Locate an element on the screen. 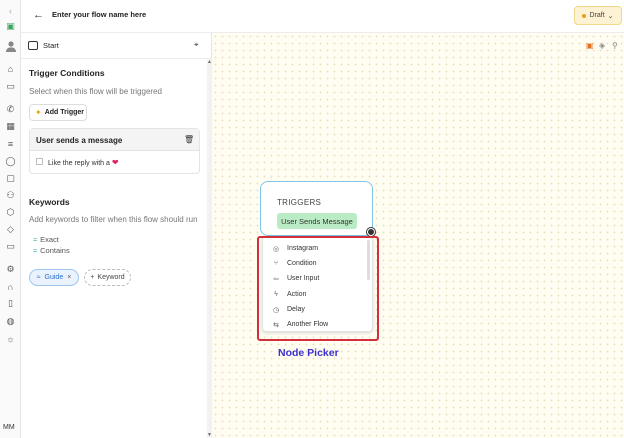 The height and width of the screenshot is (438, 624). status-dropdown: Draft ⌄ is located at coordinates (598, 15).